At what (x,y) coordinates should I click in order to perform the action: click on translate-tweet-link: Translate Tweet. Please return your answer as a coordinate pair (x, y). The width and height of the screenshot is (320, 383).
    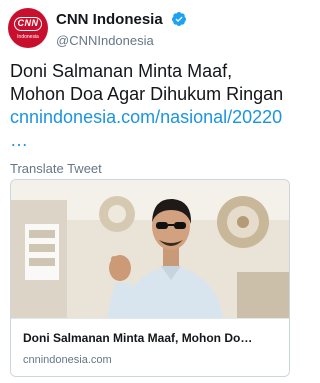
    Looking at the image, I should click on (56, 169).